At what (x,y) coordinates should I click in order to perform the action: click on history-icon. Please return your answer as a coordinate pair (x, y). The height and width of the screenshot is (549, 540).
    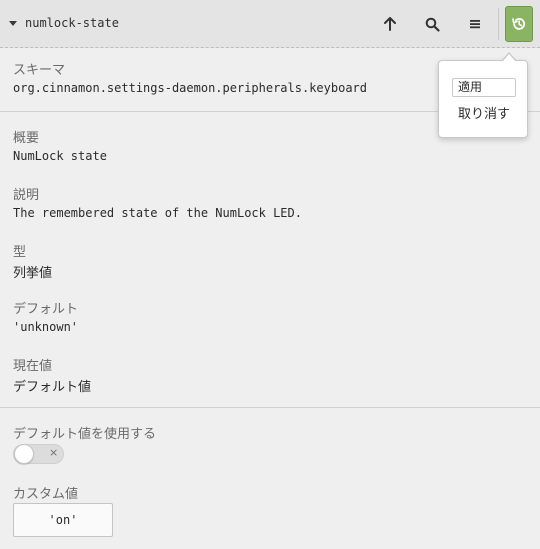
    Looking at the image, I should click on (519, 24).